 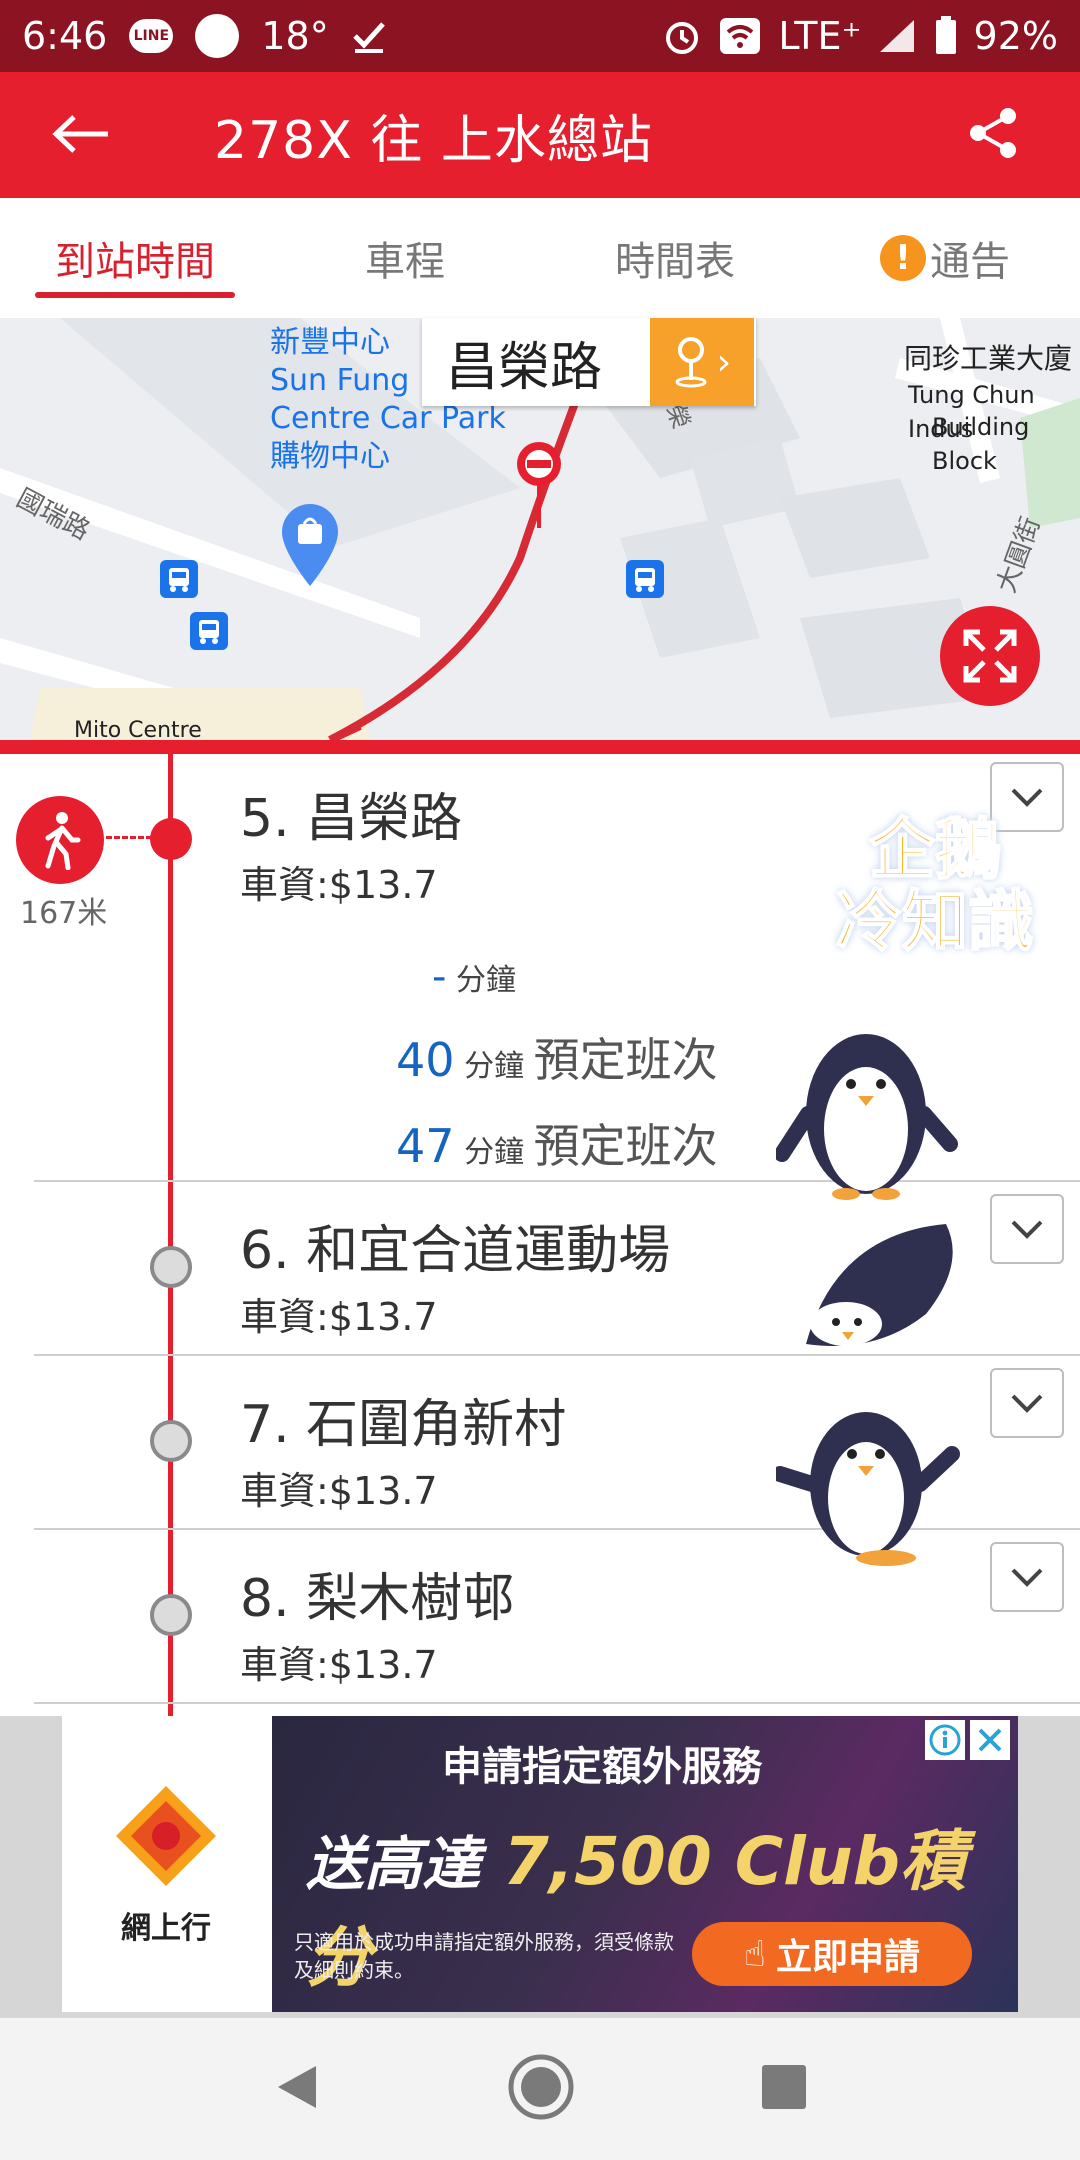 I want to click on battery-level: 92%, so click(x=1015, y=36).